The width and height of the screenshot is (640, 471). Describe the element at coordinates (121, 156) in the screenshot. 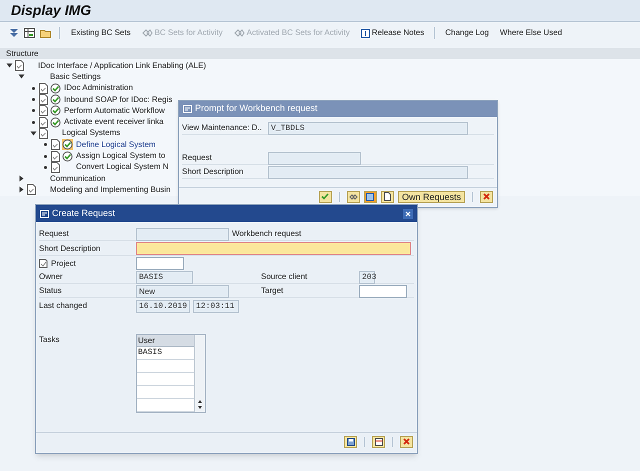

I see `tree-node-label: Assign Logical System to` at that location.